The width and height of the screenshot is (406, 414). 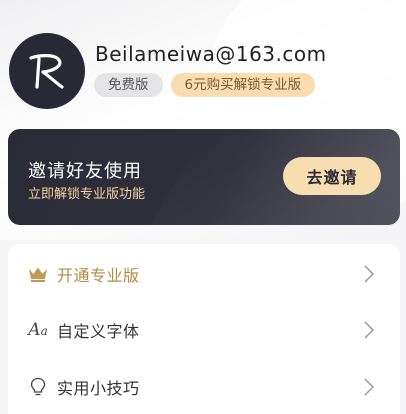 What do you see at coordinates (38, 330) in the screenshot?
I see `font-icon: Aa` at bounding box center [38, 330].